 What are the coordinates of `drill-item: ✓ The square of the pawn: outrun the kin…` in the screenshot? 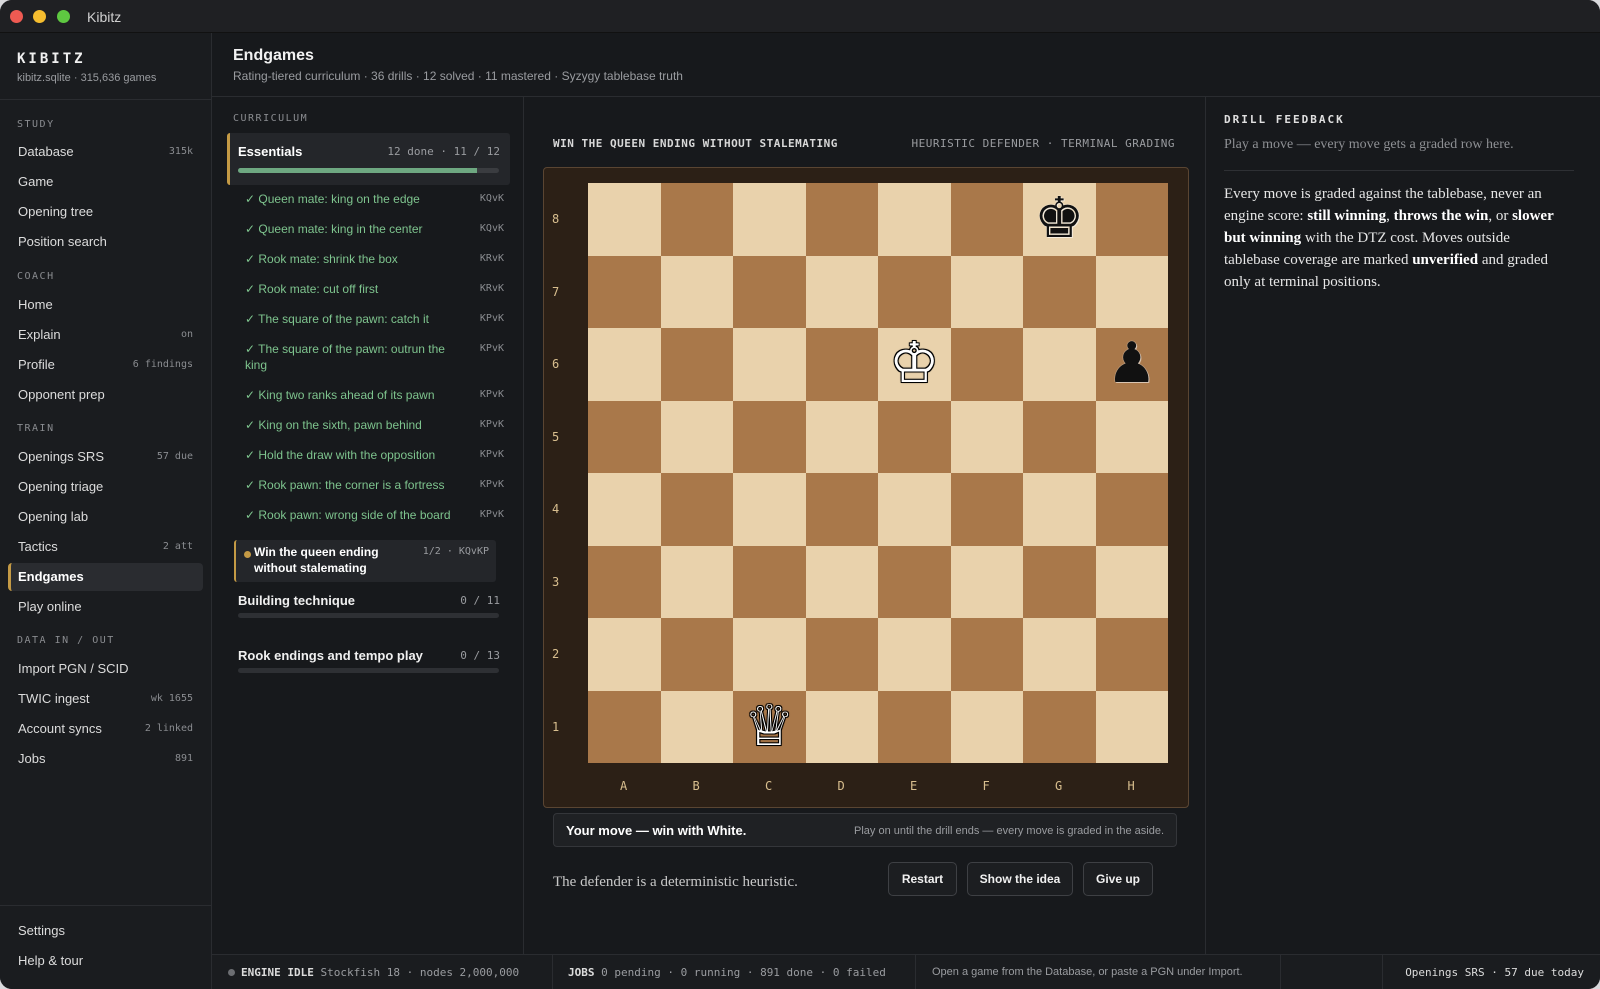 It's located at (368, 363).